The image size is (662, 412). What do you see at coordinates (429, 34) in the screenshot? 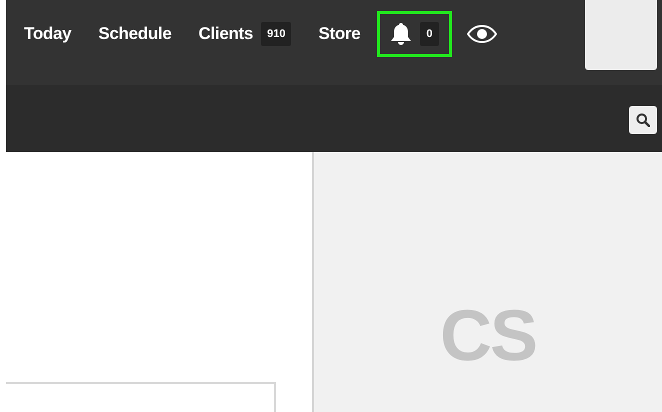
I see `count-badge: 0` at bounding box center [429, 34].